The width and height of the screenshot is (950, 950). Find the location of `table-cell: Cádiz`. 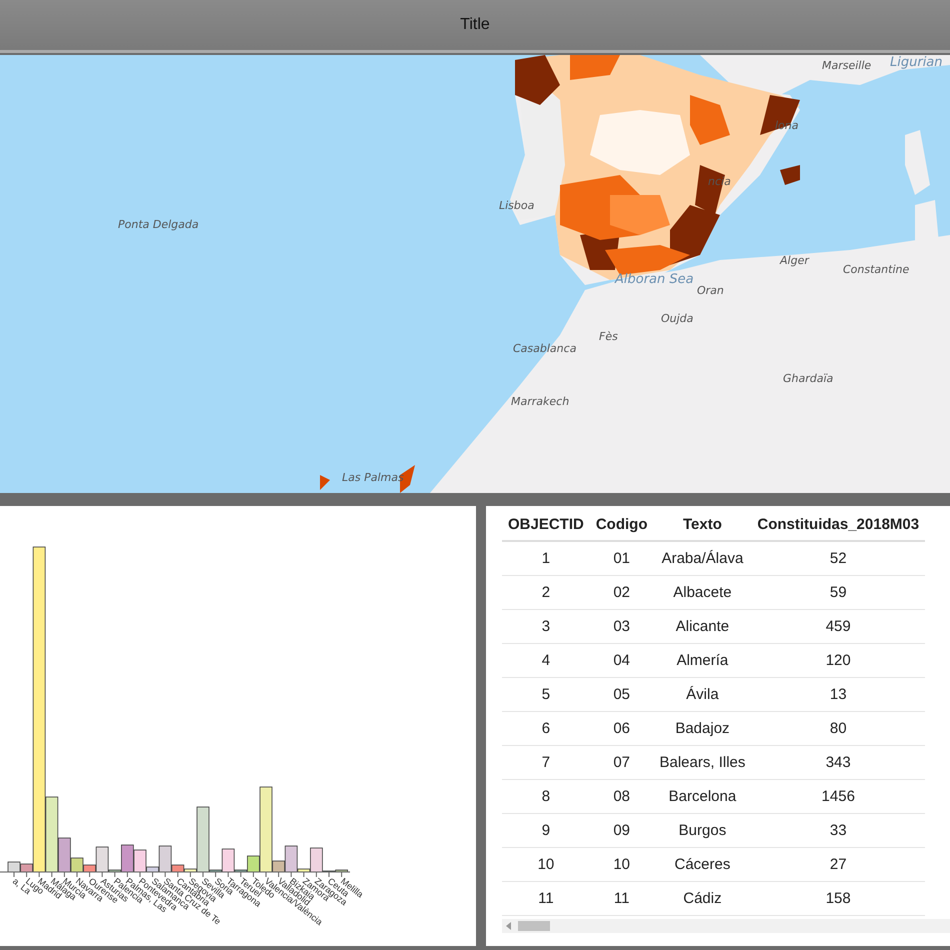

table-cell: Cádiz is located at coordinates (703, 899).